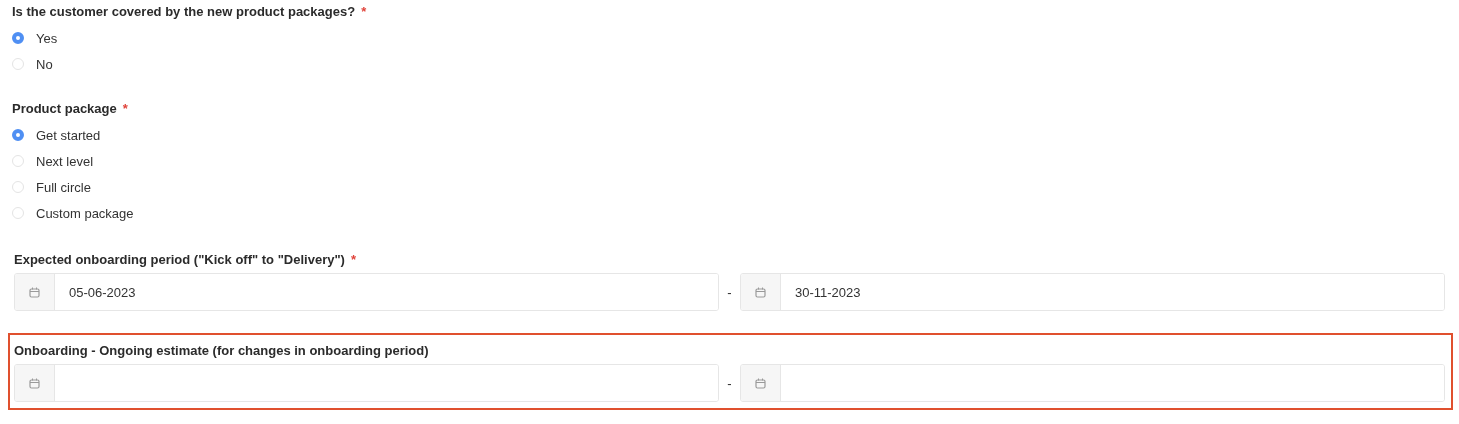 This screenshot has width=1459, height=424. What do you see at coordinates (65, 161) in the screenshot?
I see `option-label: Next level` at bounding box center [65, 161].